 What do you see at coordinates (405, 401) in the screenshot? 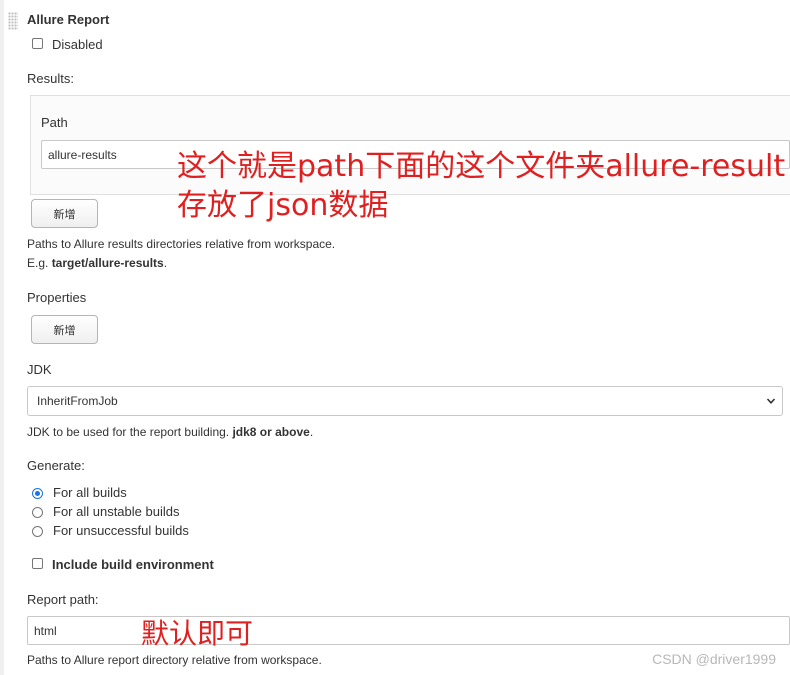
I see `jdk-select: InheritFromJob` at bounding box center [405, 401].